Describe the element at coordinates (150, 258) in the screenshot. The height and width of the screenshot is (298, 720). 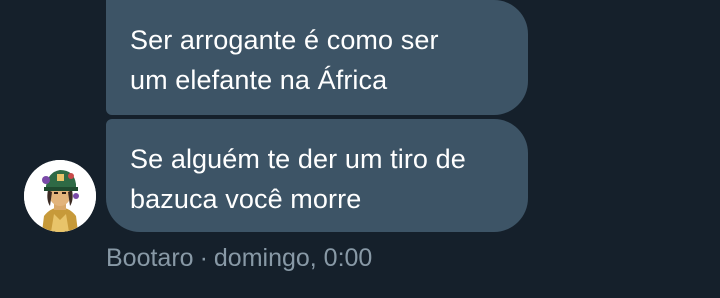
I see `sender-name: Bootaro` at that location.